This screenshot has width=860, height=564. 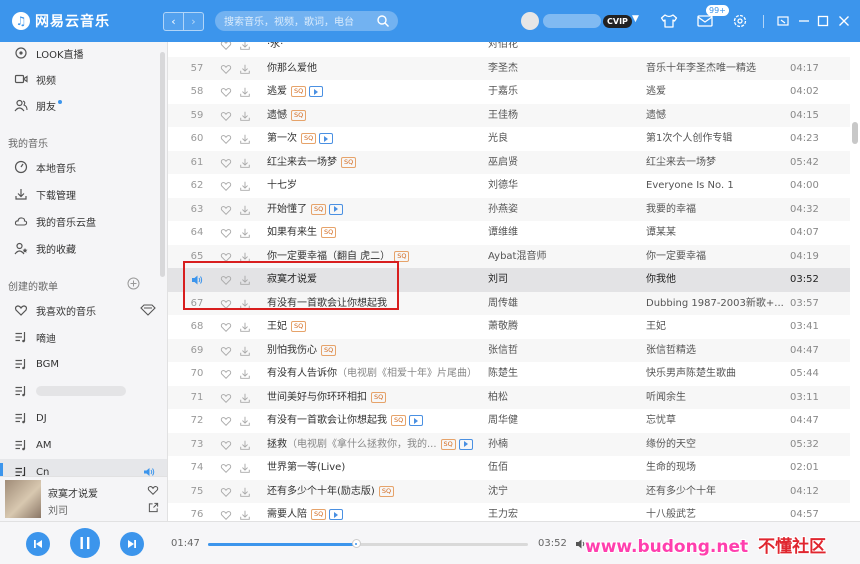 I want to click on song-artist: 巫启贤, so click(x=553, y=163).